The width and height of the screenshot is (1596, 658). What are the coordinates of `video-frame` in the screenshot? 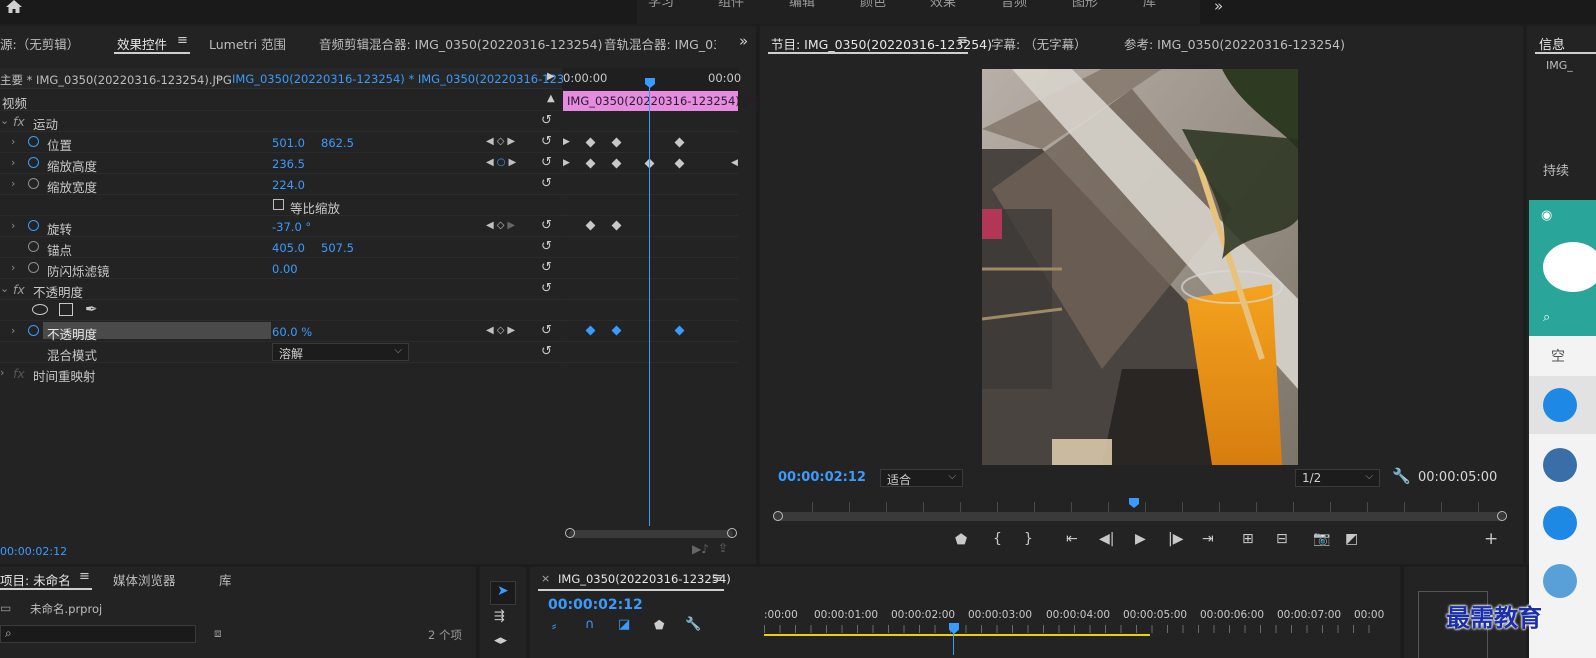 It's located at (1140, 267).